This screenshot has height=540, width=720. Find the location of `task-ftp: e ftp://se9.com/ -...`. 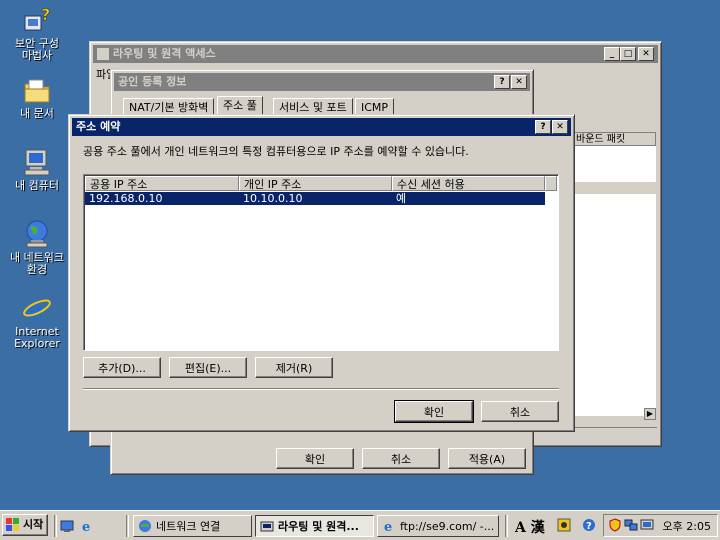

task-ftp: e ftp://se9.com/ -... is located at coordinates (438, 526).